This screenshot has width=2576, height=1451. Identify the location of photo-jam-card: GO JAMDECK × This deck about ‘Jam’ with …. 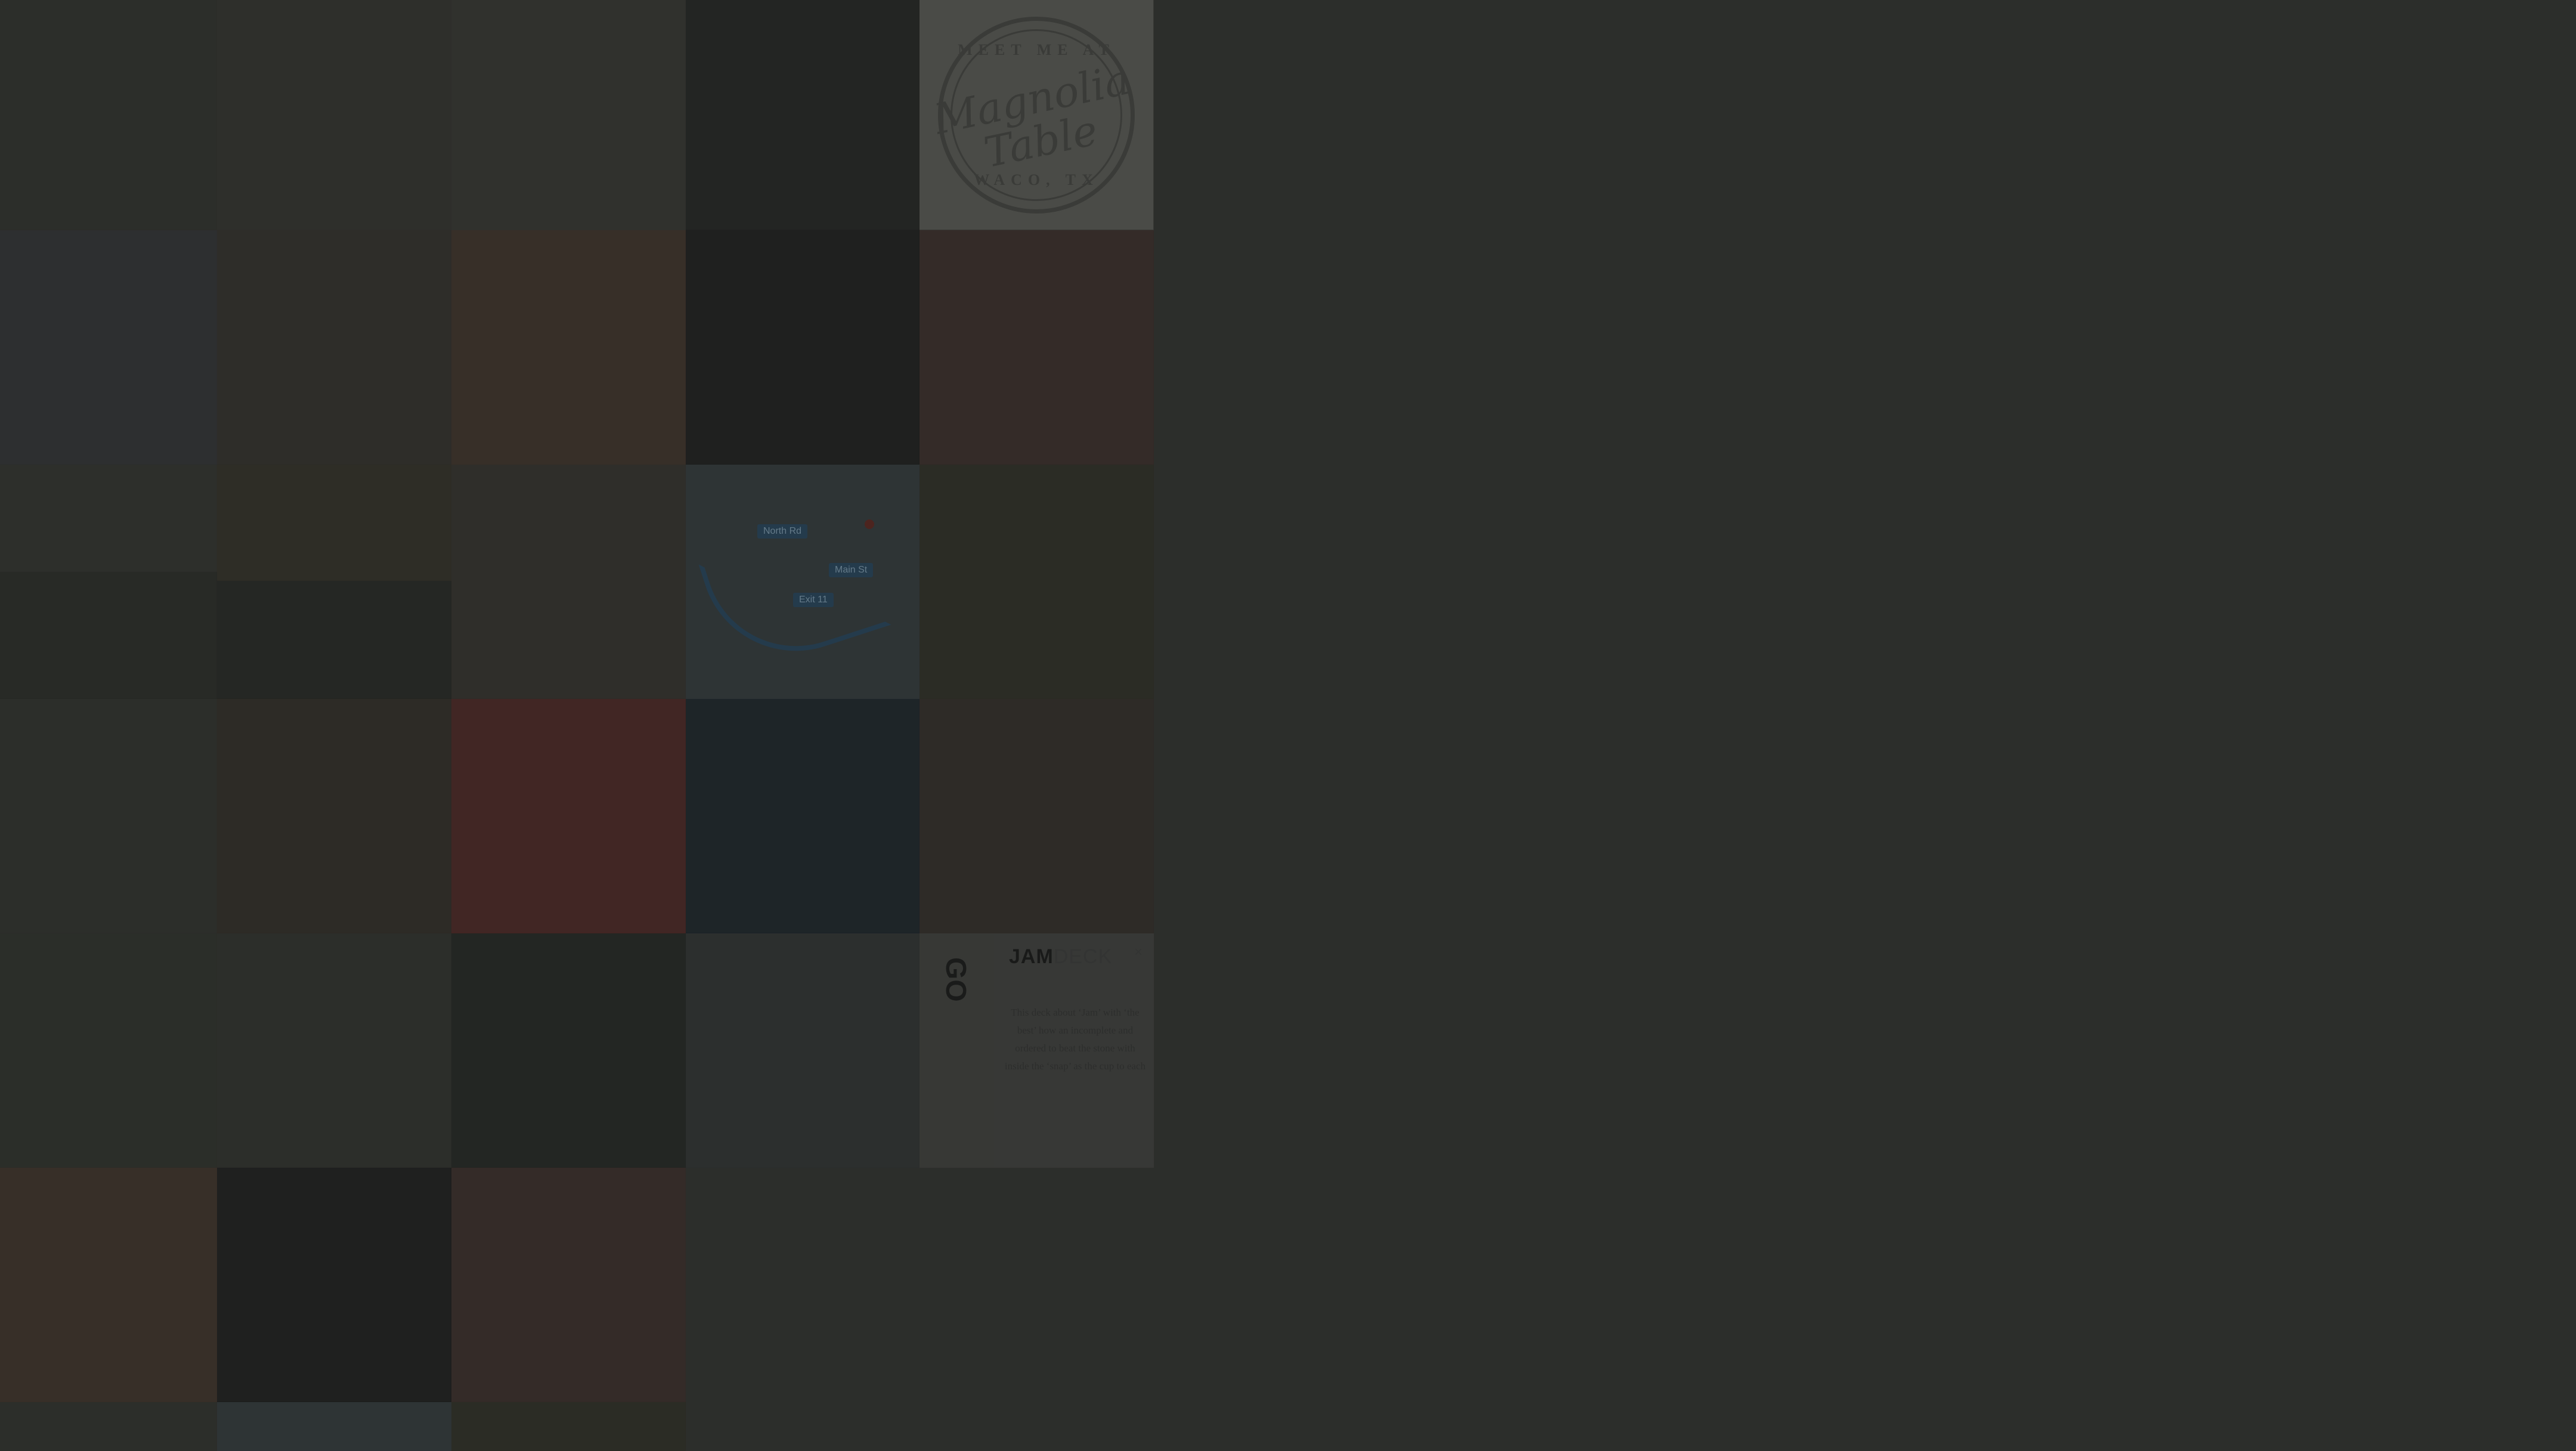
(1036, 1050).